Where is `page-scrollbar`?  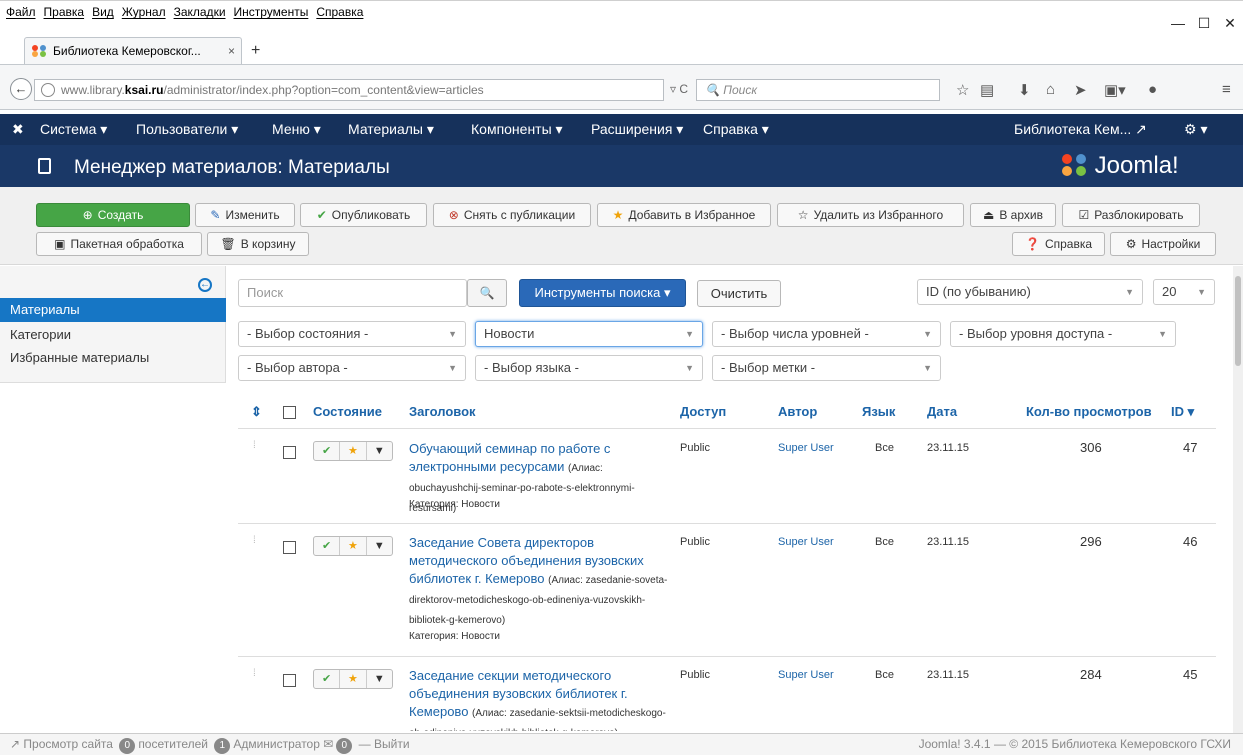
page-scrollbar is located at coordinates (1238, 499).